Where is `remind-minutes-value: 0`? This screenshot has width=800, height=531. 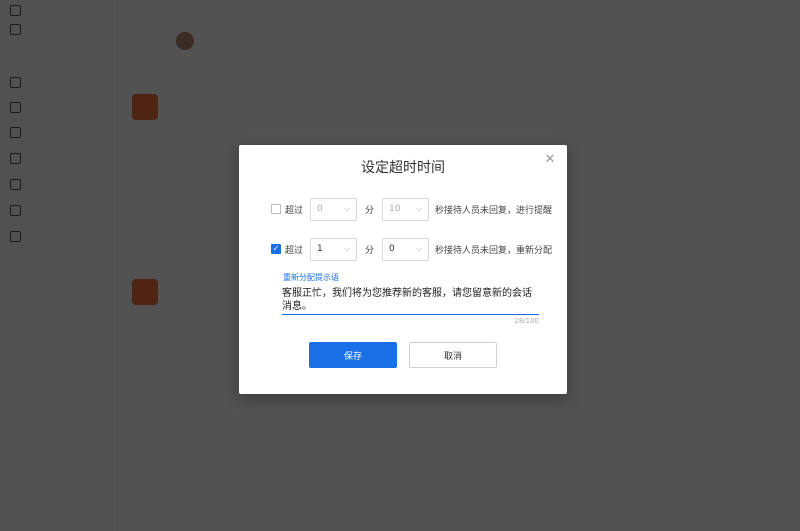 remind-minutes-value: 0 is located at coordinates (320, 209).